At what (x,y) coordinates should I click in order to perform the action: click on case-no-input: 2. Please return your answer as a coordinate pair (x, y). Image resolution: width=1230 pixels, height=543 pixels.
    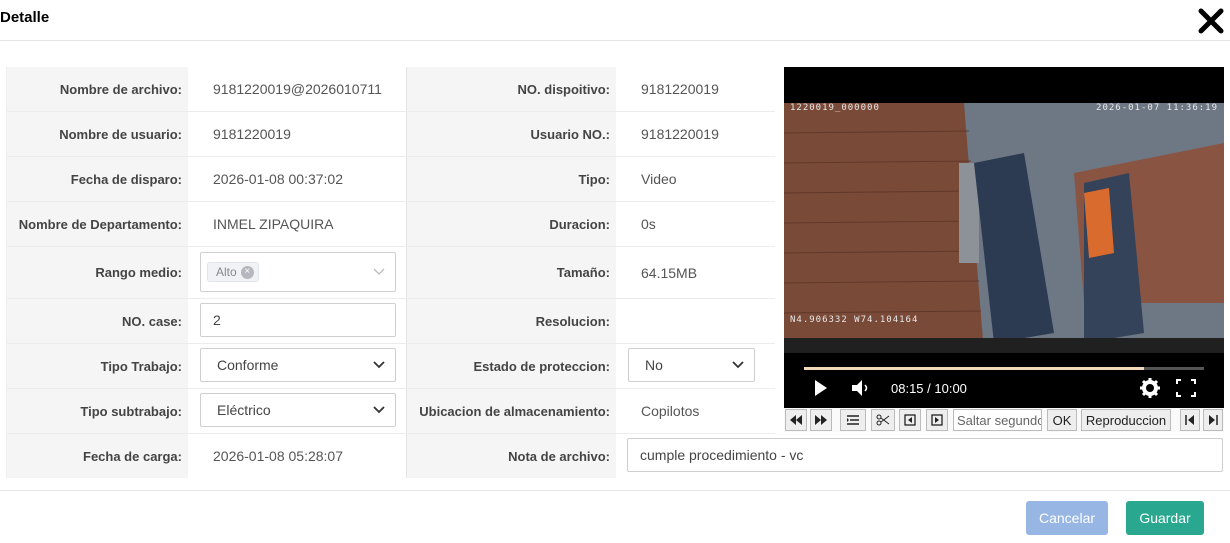
    Looking at the image, I should click on (298, 320).